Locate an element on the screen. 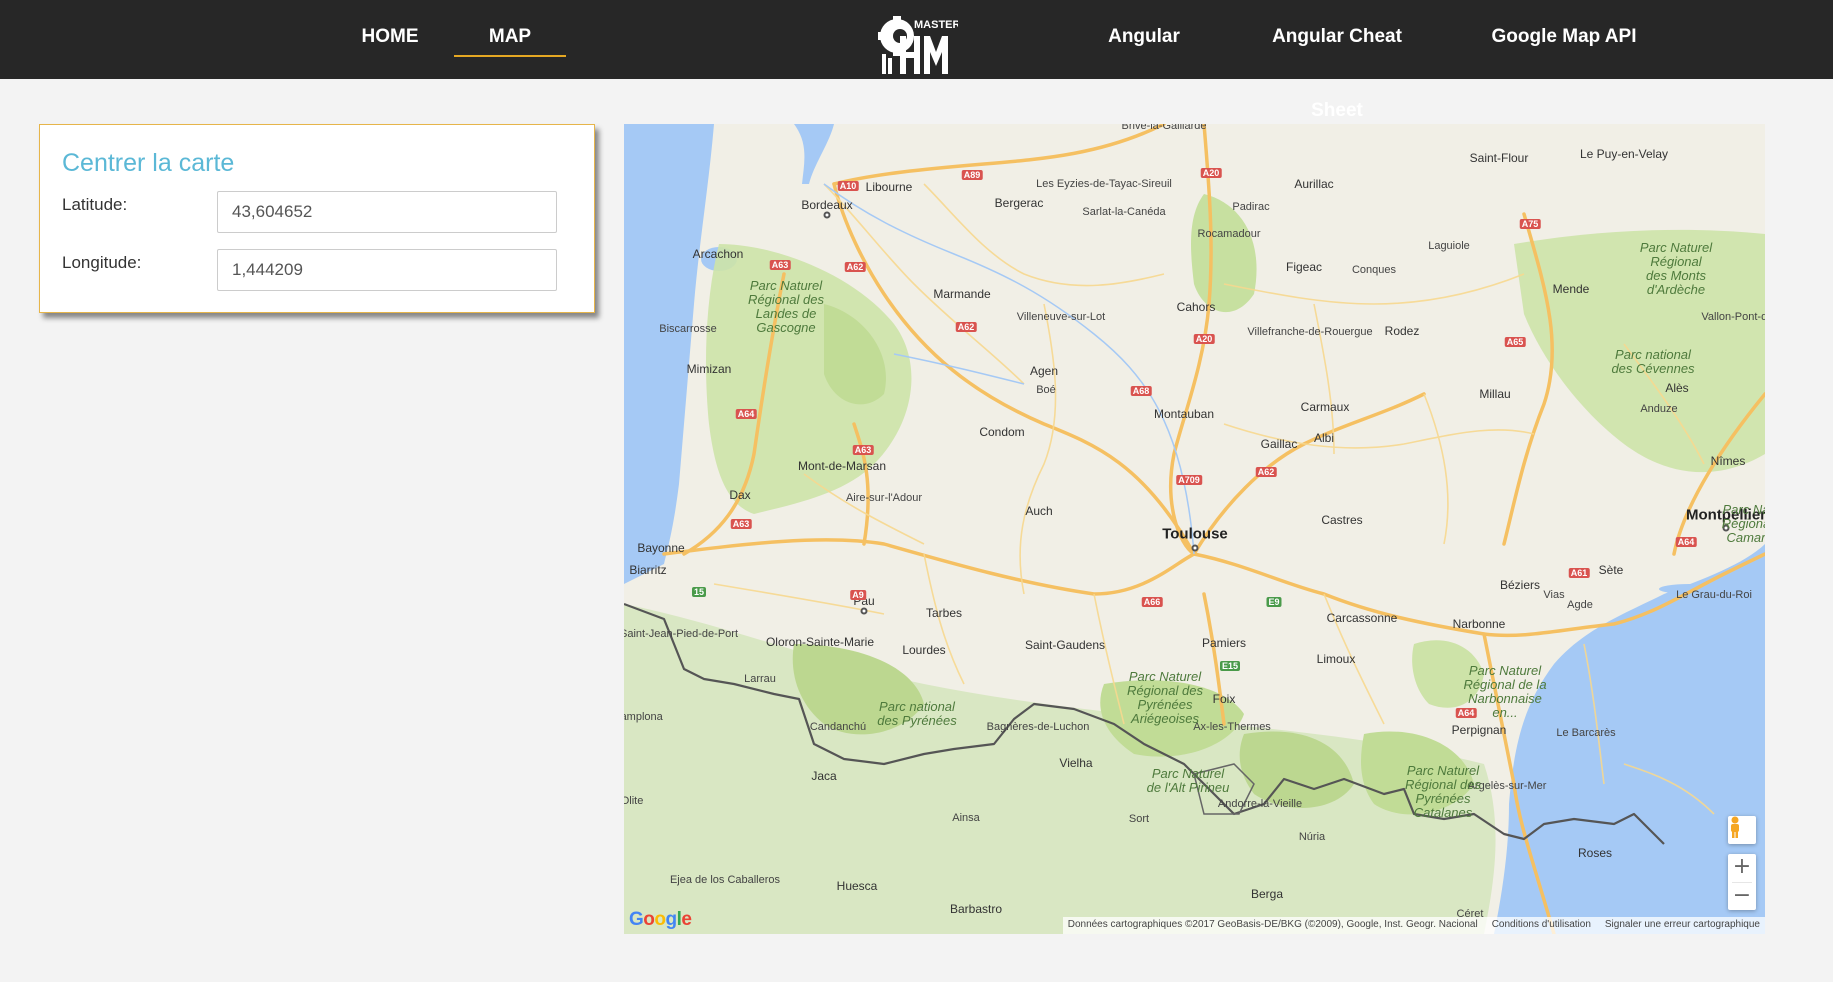 Image resolution: width=1833 pixels, height=982 pixels. map-city-label: Villefranche-de-Rouergue is located at coordinates (1310, 332).